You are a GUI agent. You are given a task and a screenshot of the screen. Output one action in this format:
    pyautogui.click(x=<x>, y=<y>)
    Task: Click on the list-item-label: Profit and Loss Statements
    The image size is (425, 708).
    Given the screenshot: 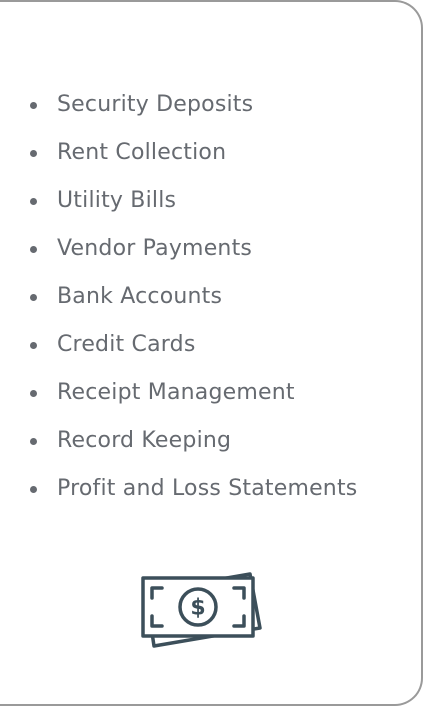 What is the action you would take?
    pyautogui.click(x=207, y=488)
    